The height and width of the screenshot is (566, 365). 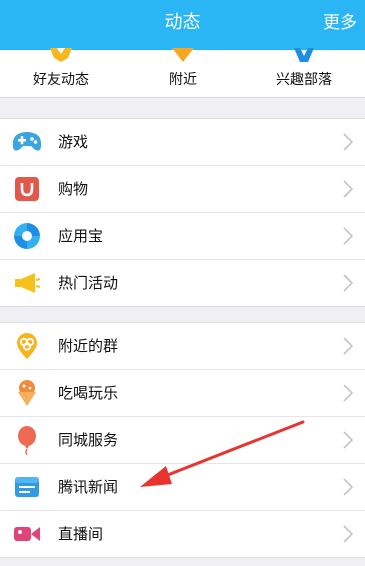 I want to click on balloon-icon, so click(x=27, y=440).